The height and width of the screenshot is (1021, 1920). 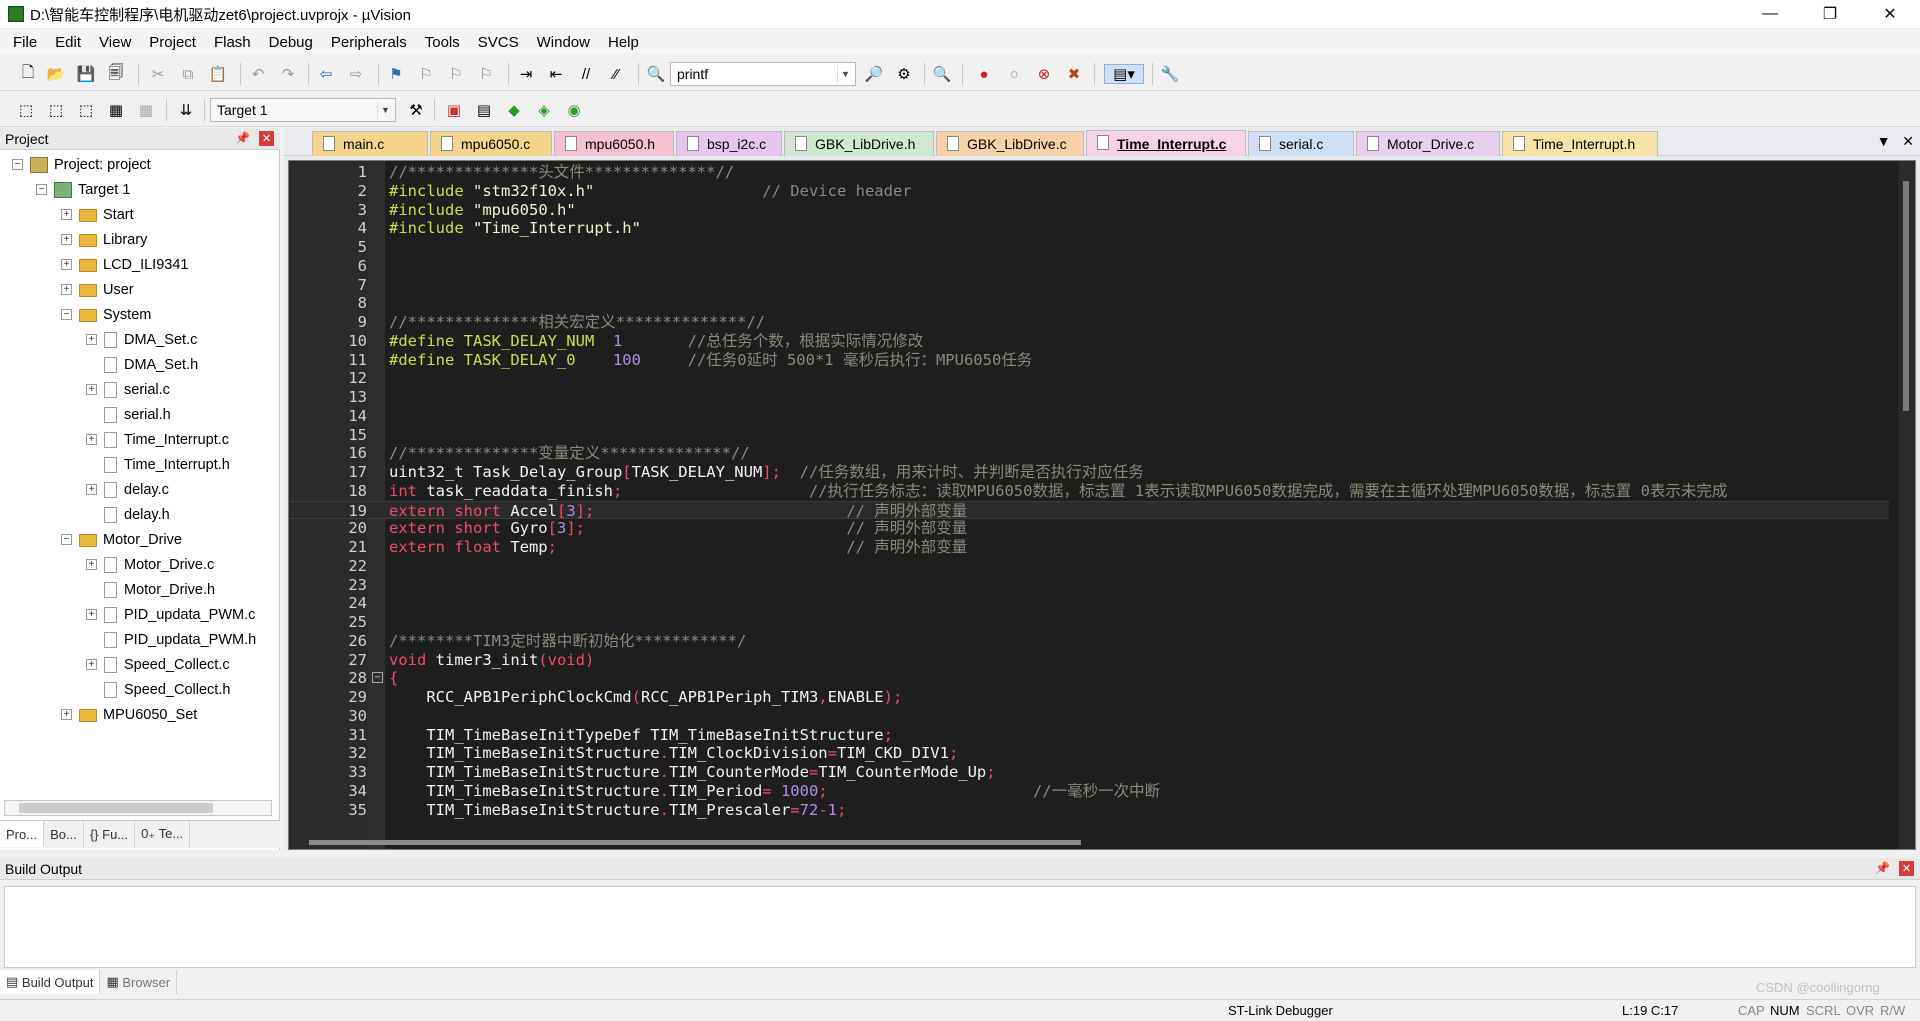 What do you see at coordinates (137, 415) in the screenshot?
I see `tree-file-node: serial.h` at bounding box center [137, 415].